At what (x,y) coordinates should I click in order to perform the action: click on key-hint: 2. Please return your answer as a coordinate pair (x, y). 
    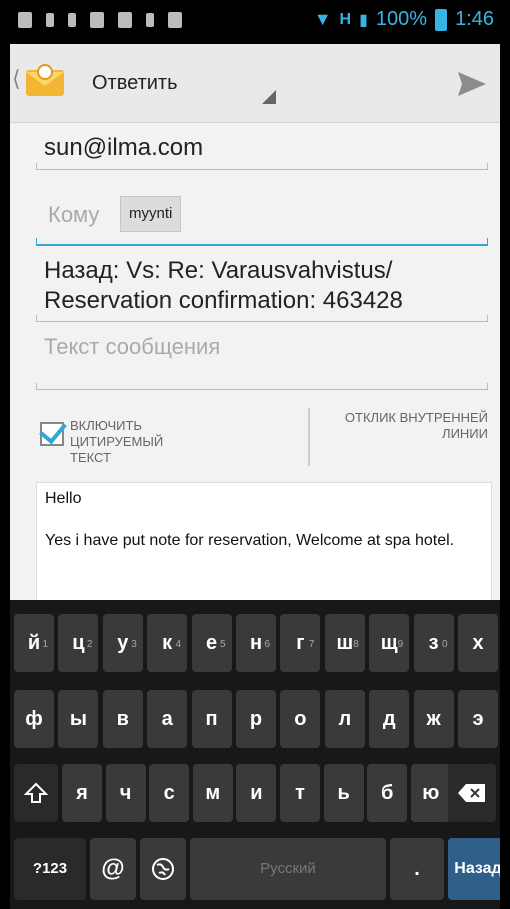
    Looking at the image, I should click on (89, 644).